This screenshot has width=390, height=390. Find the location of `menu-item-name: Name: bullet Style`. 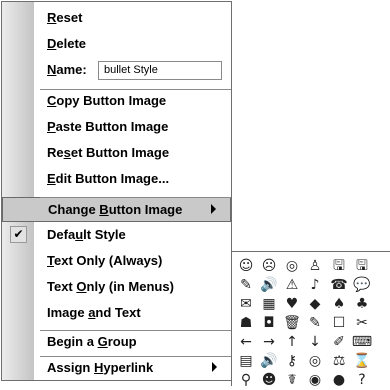

menu-item-name: Name: bullet Style is located at coordinates (116, 70).